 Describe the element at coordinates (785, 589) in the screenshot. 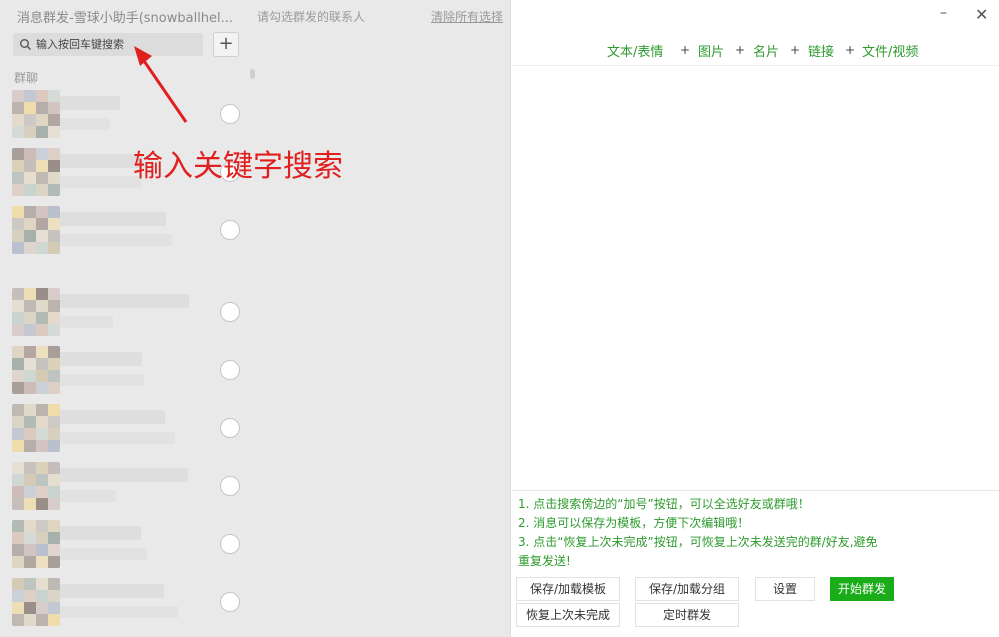

I see `settings-button: 设置` at that location.